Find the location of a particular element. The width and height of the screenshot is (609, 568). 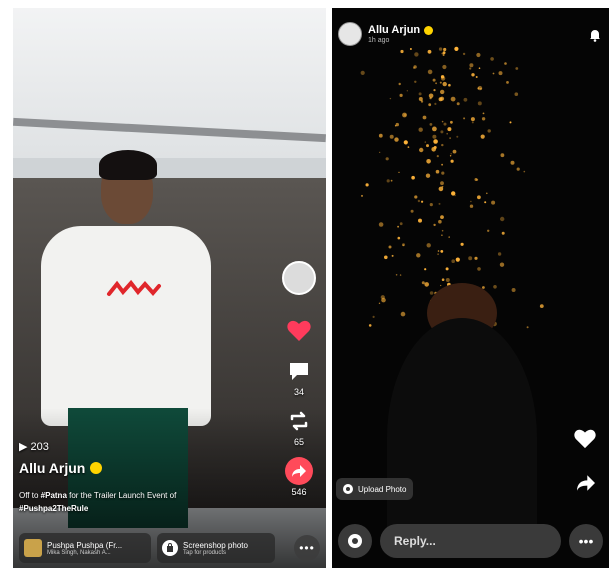

comment-icon is located at coordinates (299, 371).